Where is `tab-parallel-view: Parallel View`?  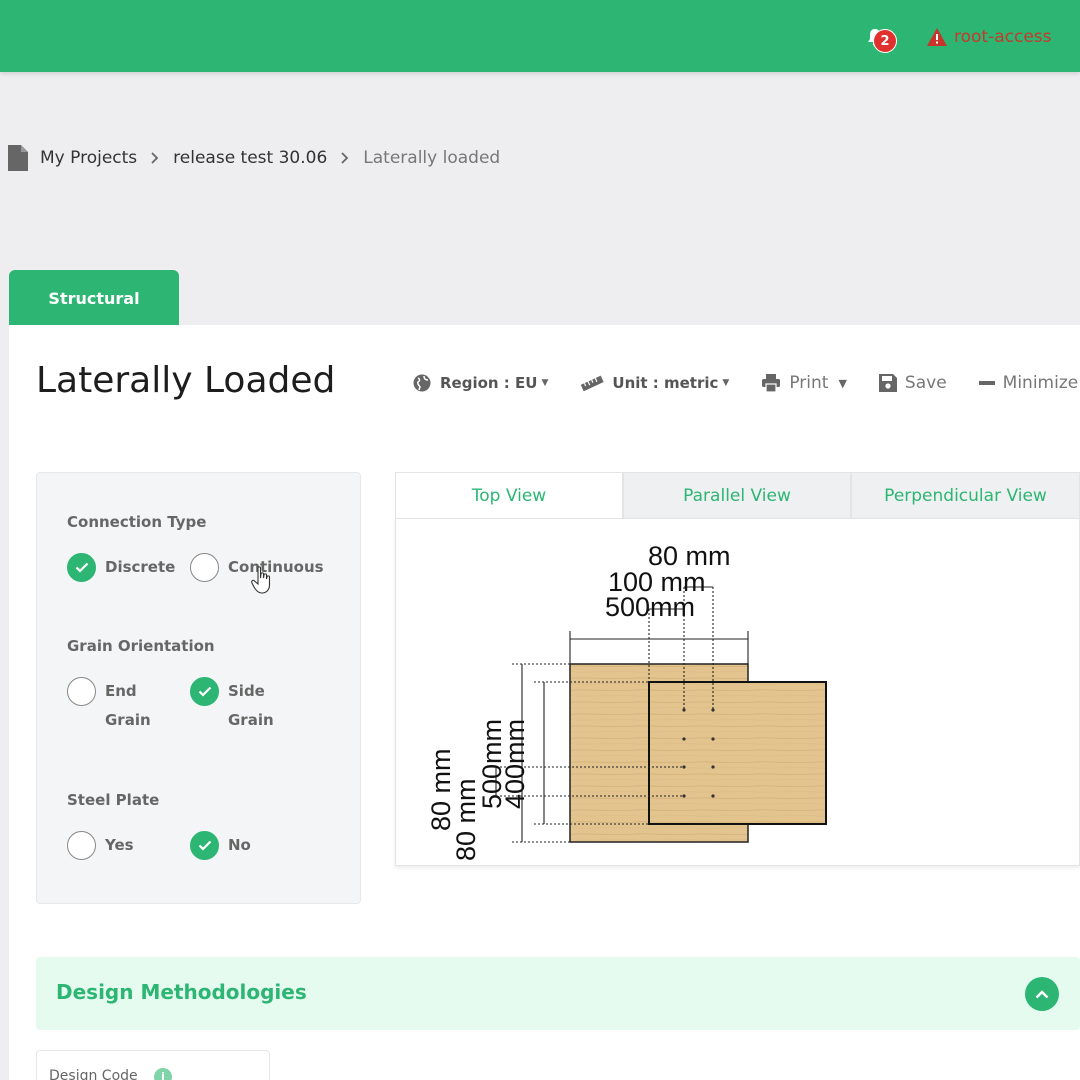 tab-parallel-view: Parallel View is located at coordinates (737, 495).